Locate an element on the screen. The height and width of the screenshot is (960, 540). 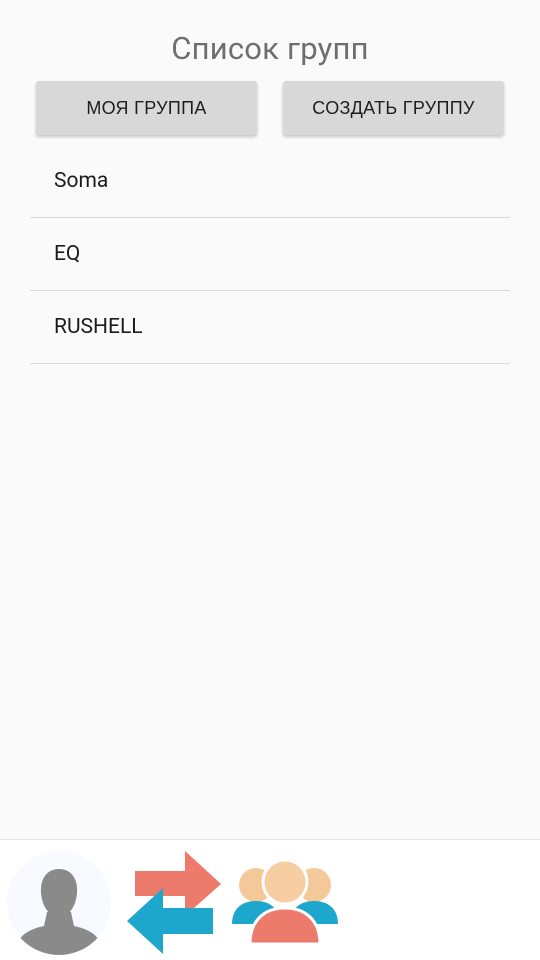
group-name: EQ is located at coordinates (67, 254).